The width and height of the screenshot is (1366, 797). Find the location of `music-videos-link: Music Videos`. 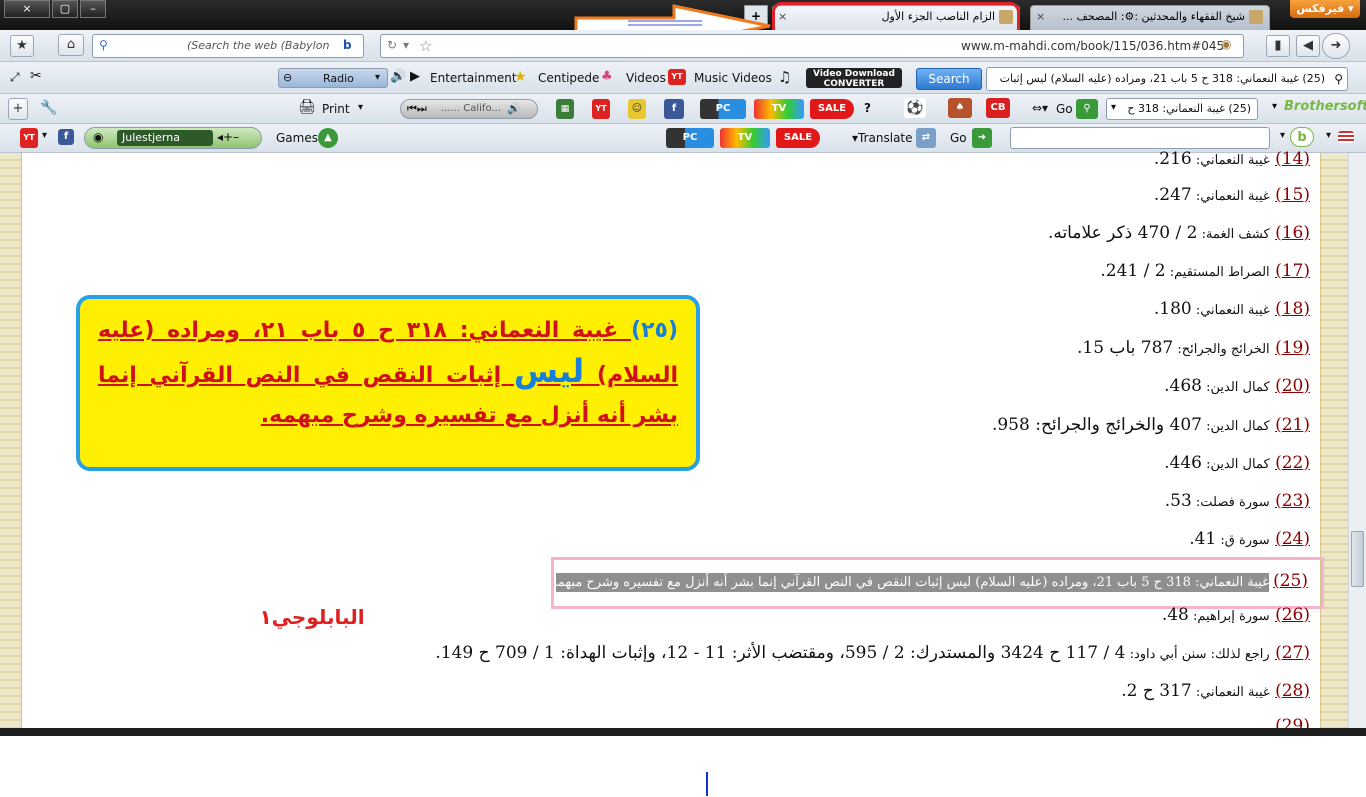

music-videos-link: Music Videos is located at coordinates (733, 78).